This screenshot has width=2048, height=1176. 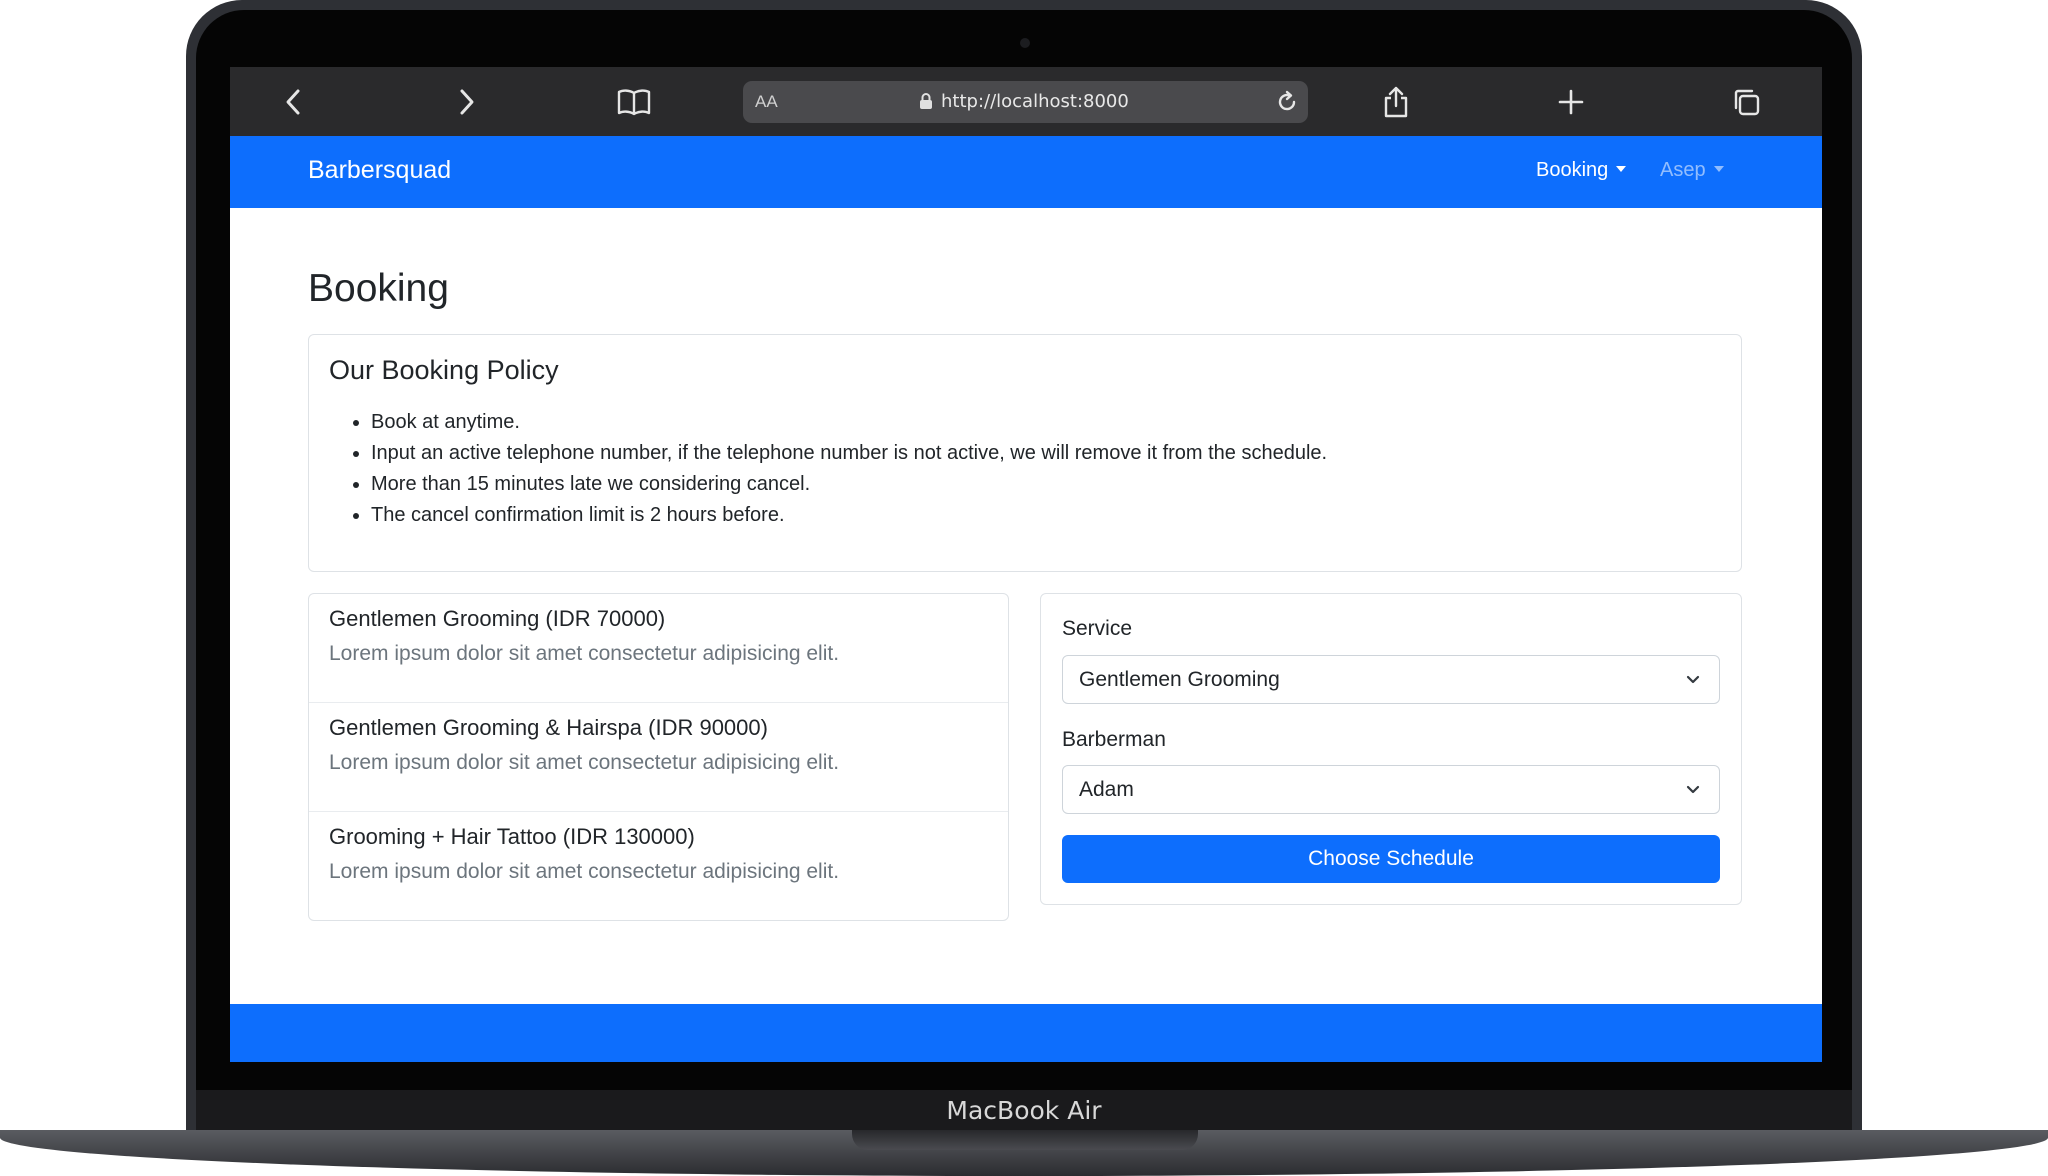 I want to click on laptop-notch, so click(x=1025, y=1140).